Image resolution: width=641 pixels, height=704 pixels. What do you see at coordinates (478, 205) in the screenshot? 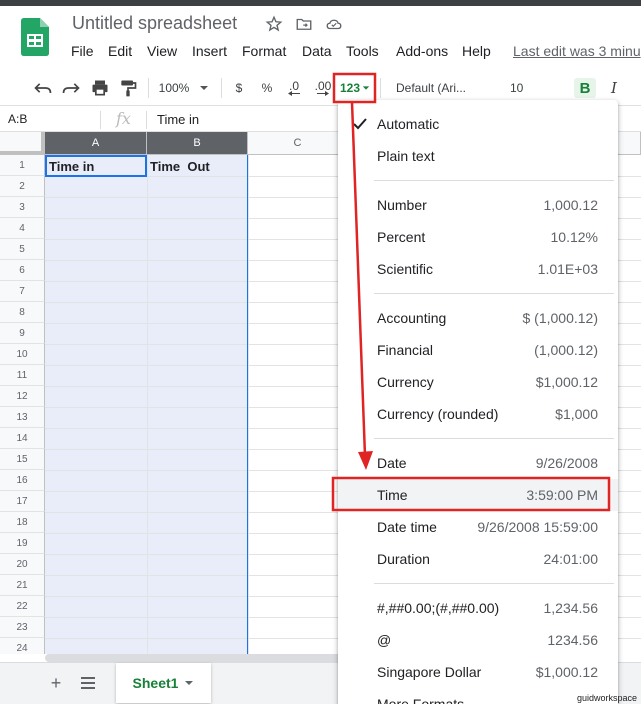
I see `menu-item-number: Number 1,000.12` at bounding box center [478, 205].